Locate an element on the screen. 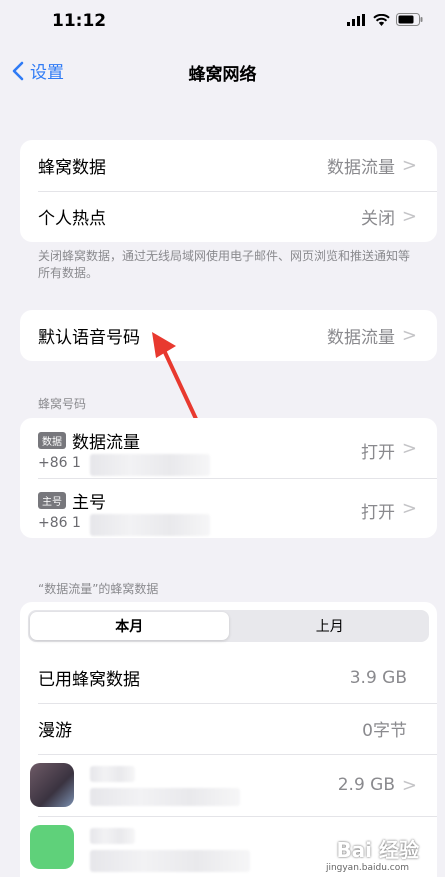 The height and width of the screenshot is (877, 445). roaming-value: 0字节 is located at coordinates (384, 731).